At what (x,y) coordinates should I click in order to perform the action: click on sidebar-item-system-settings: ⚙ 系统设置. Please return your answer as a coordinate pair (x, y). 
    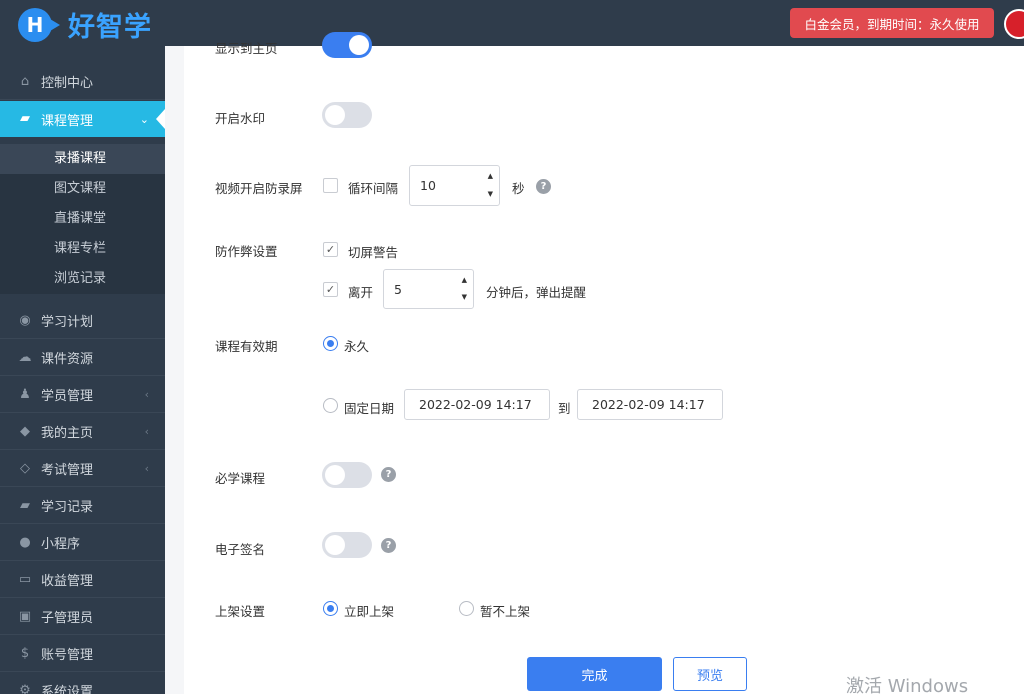
    Looking at the image, I should click on (82, 683).